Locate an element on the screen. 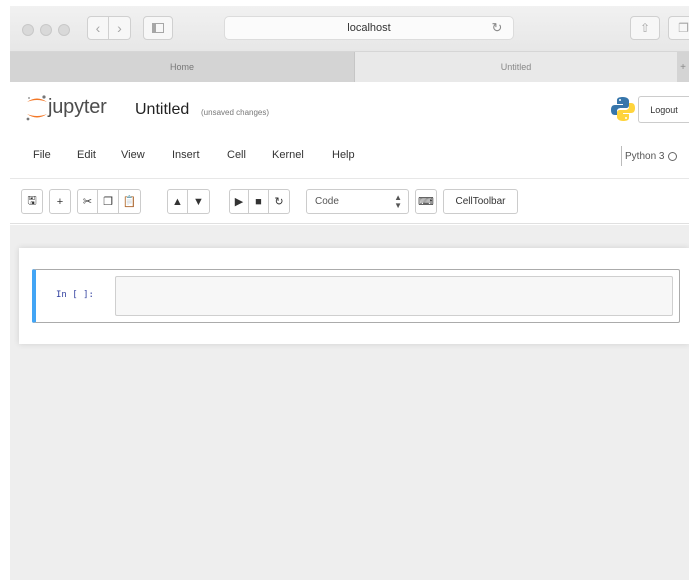  tab-label: Untitled is located at coordinates (516, 67).